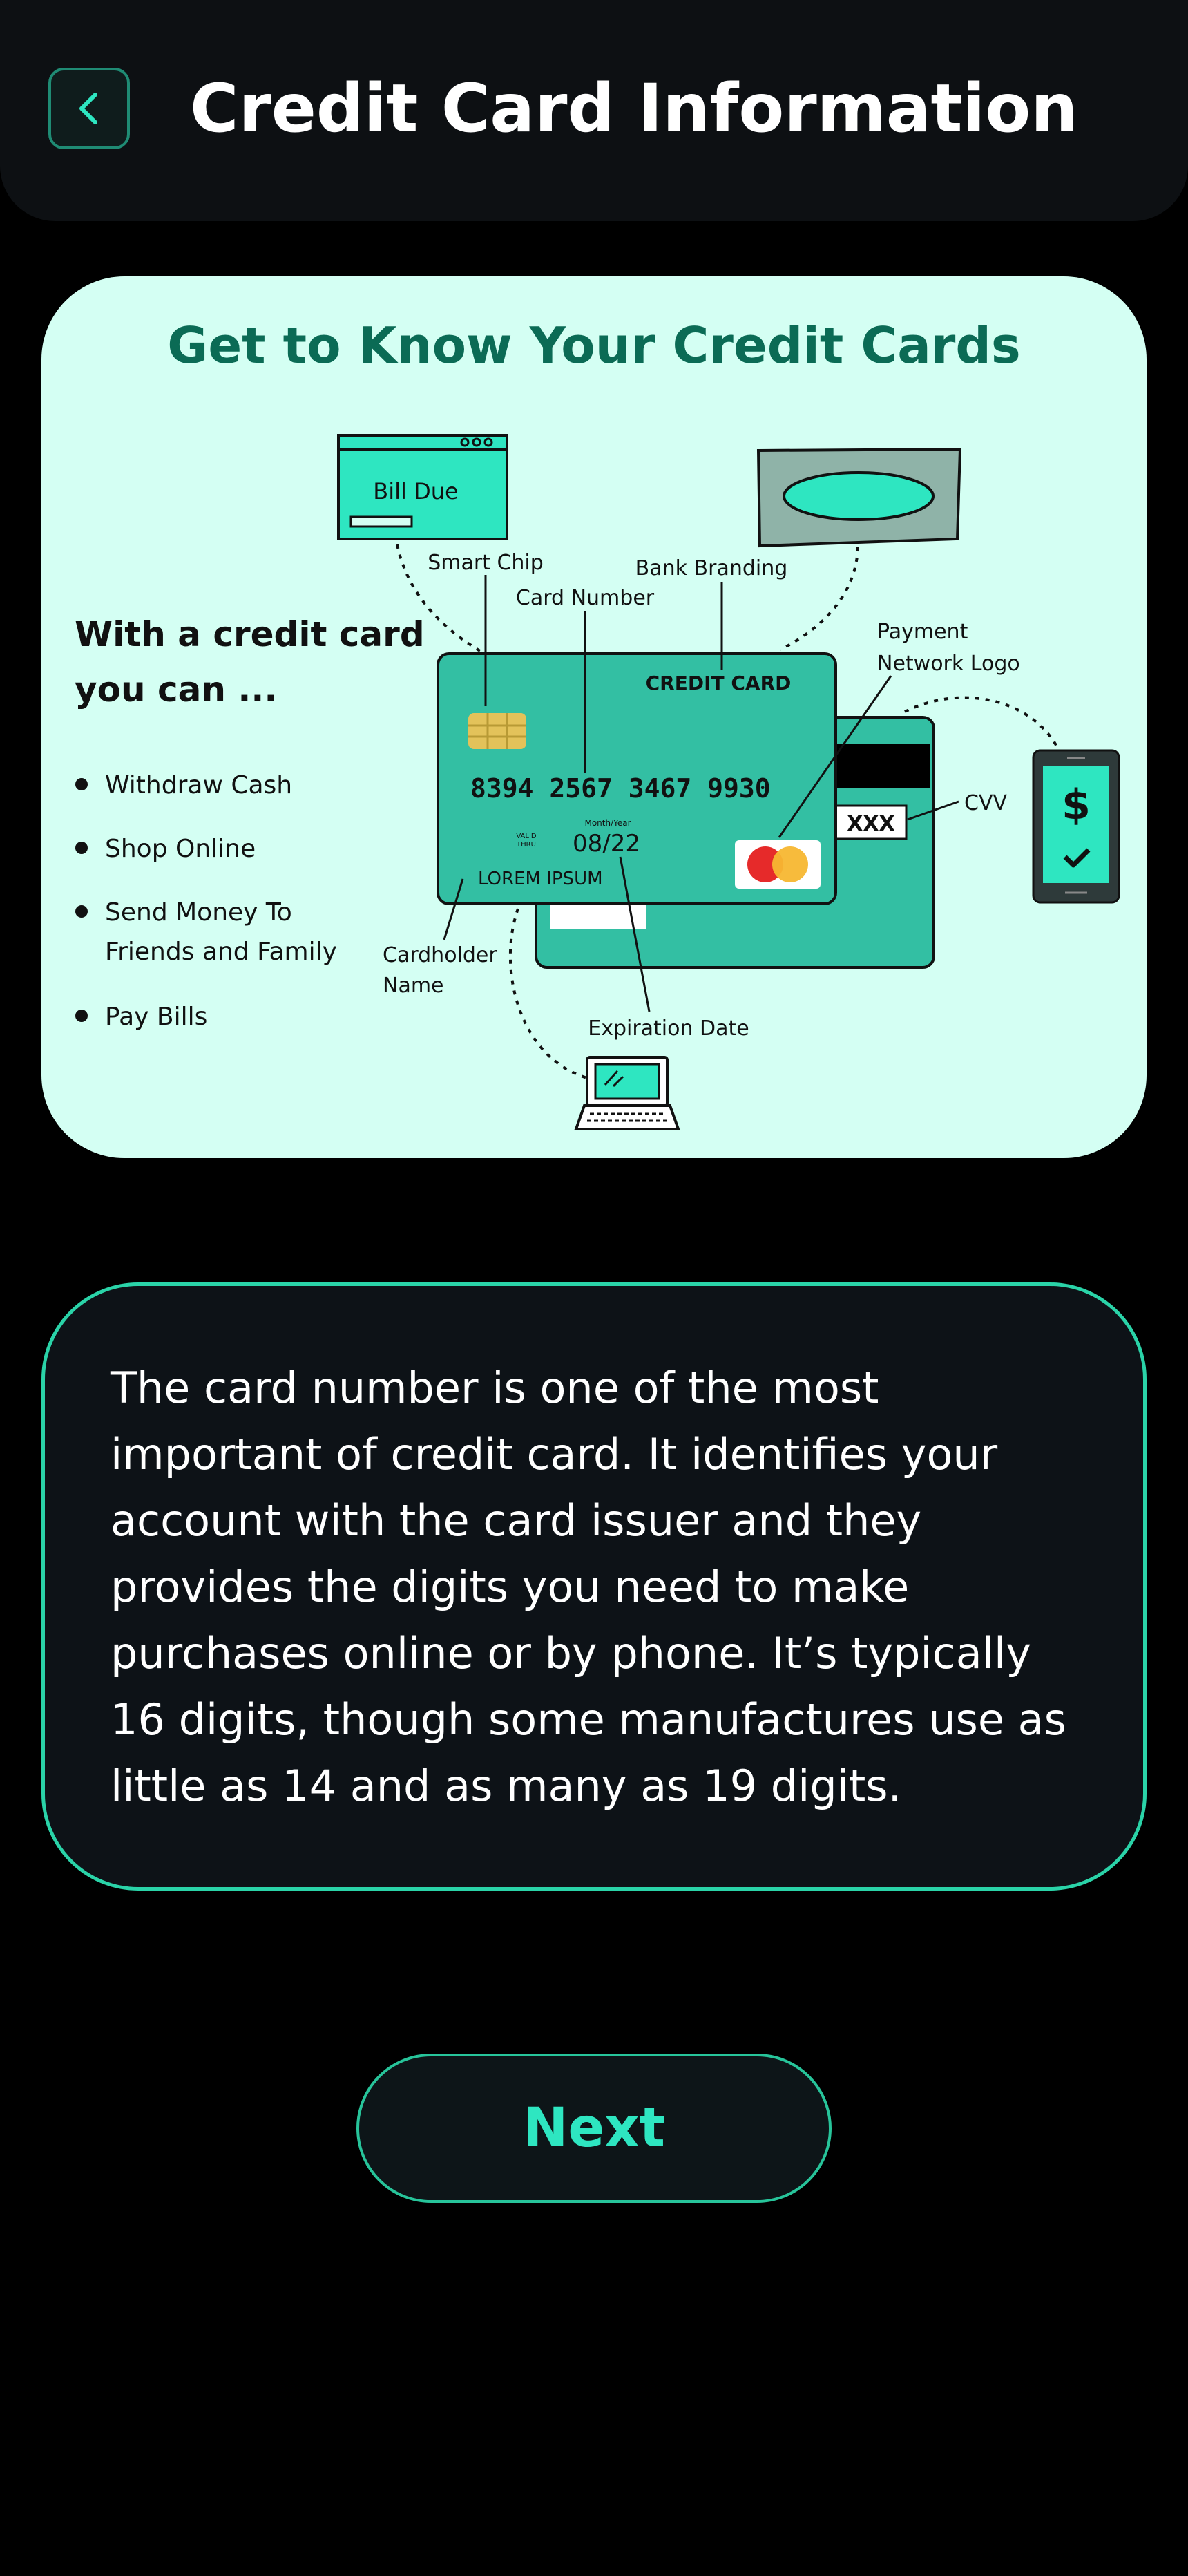 The image size is (1188, 2576). Describe the element at coordinates (585, 598) in the screenshot. I see `label-card-number: Card Number` at that location.